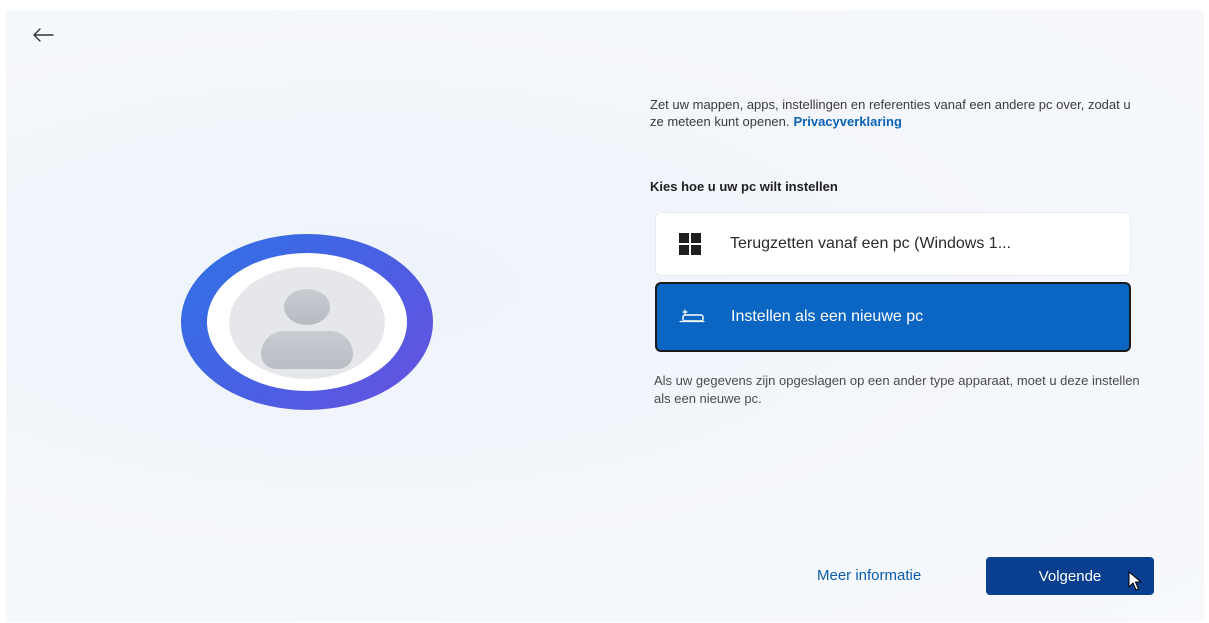 The width and height of the screenshot is (1209, 623). What do you see at coordinates (827, 316) in the screenshot?
I see `option-label: Instellen als een nieuwe pc` at bounding box center [827, 316].